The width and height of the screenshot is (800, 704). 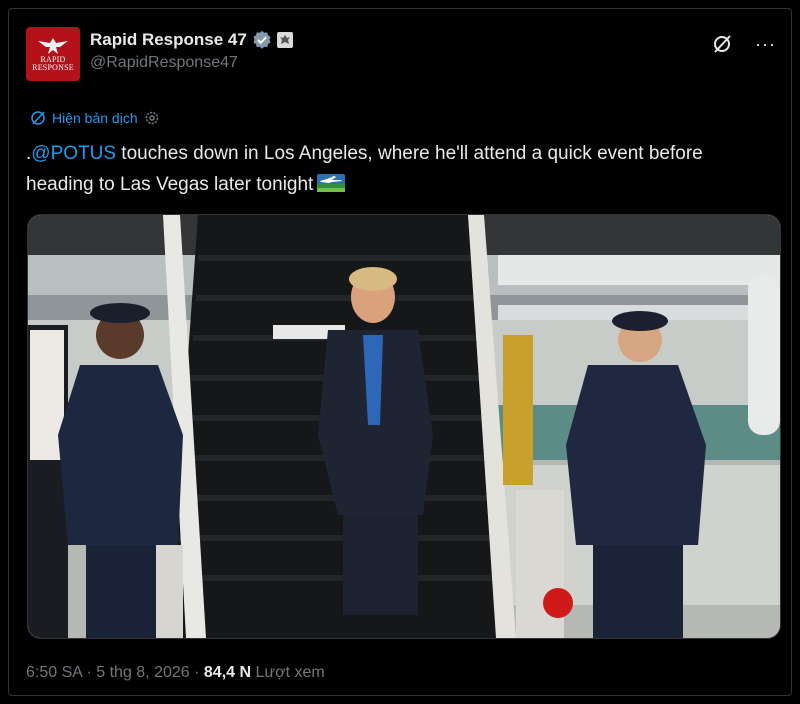 What do you see at coordinates (53, 63) in the screenshot?
I see `avatar-logo-text: RAPID RESPONSE` at bounding box center [53, 63].